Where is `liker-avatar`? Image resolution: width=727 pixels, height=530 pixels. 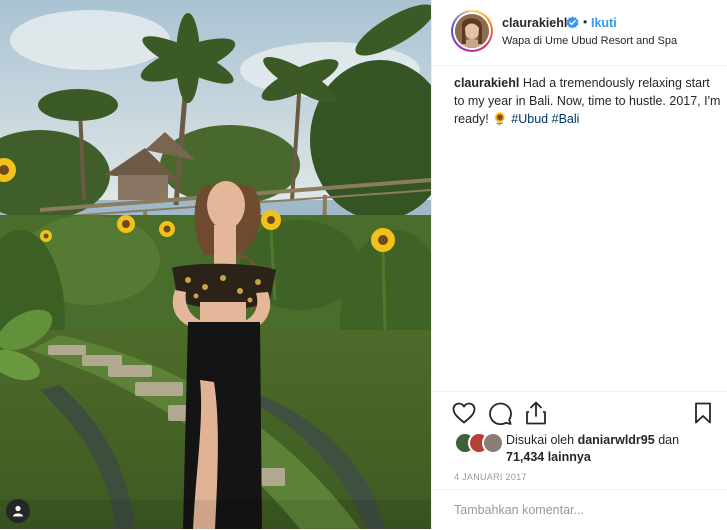 liker-avatar is located at coordinates (493, 443).